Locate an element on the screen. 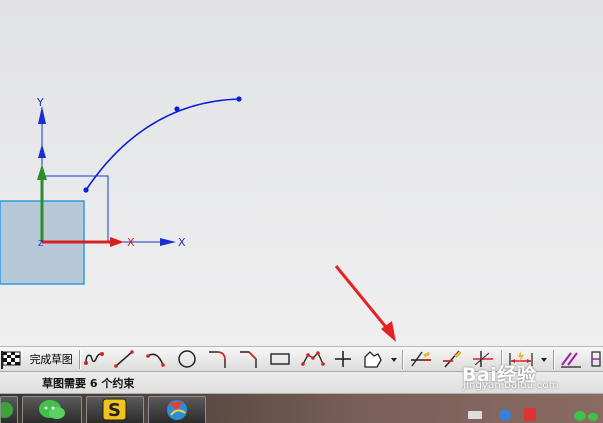  taskbar-button-sogou: S is located at coordinates (115, 409).